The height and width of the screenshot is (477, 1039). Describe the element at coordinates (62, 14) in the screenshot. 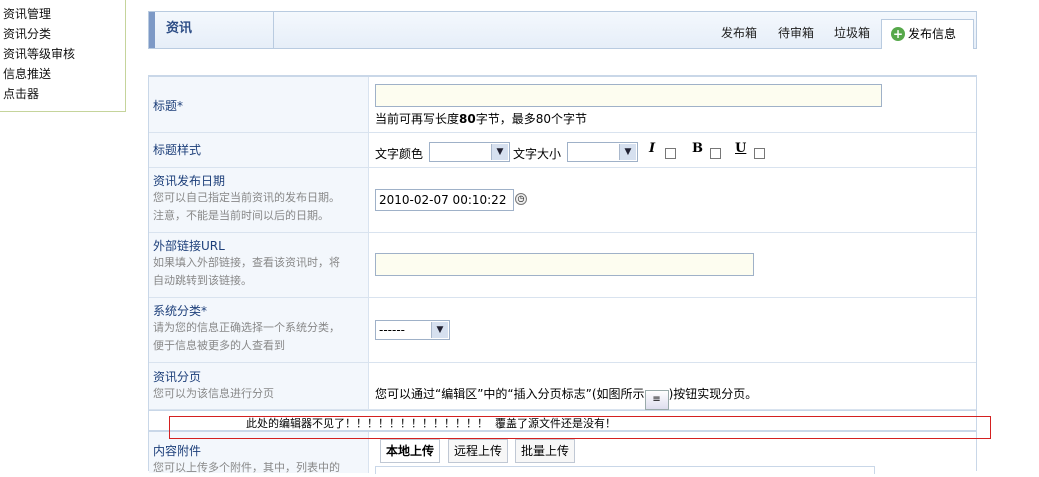

I see `sidebar-item-news-management: 资讯管理` at that location.